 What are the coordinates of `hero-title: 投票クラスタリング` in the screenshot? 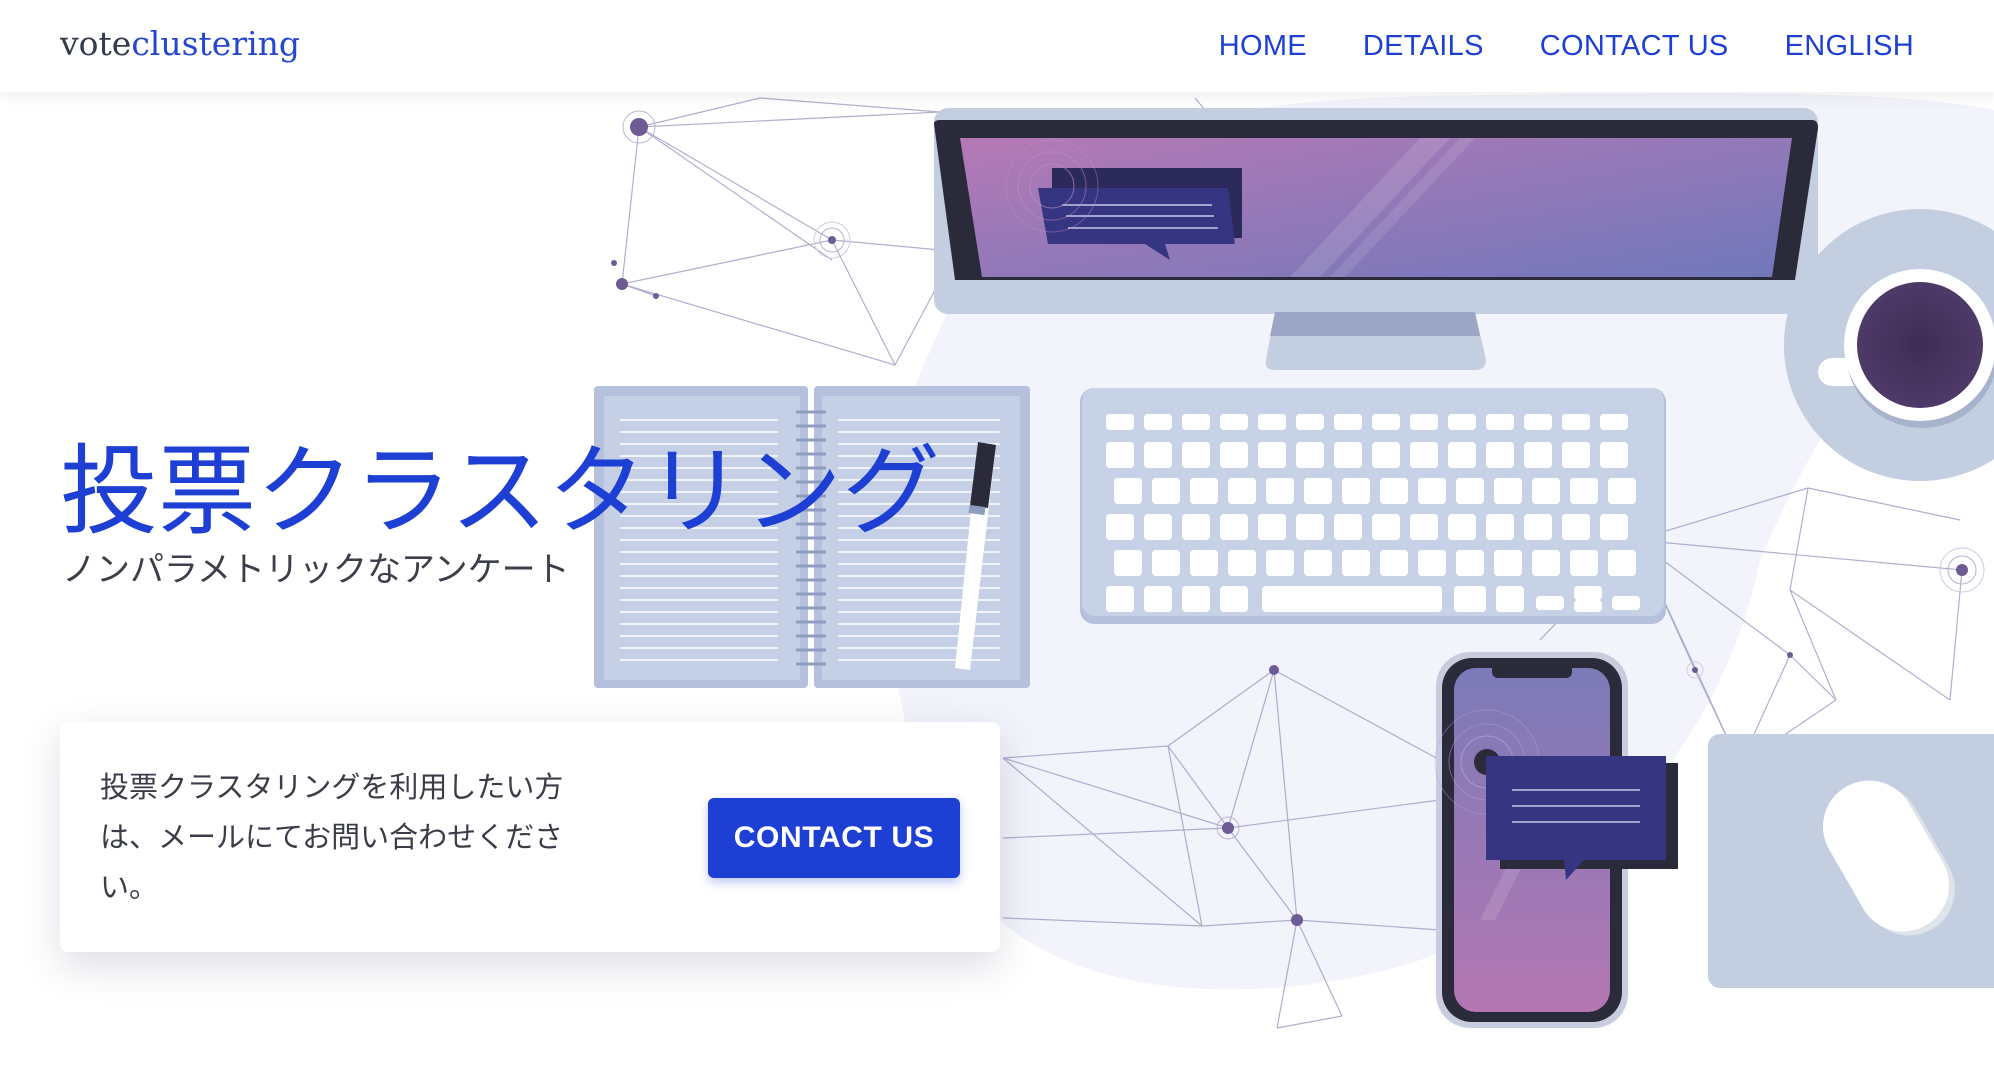 It's located at (500, 492).